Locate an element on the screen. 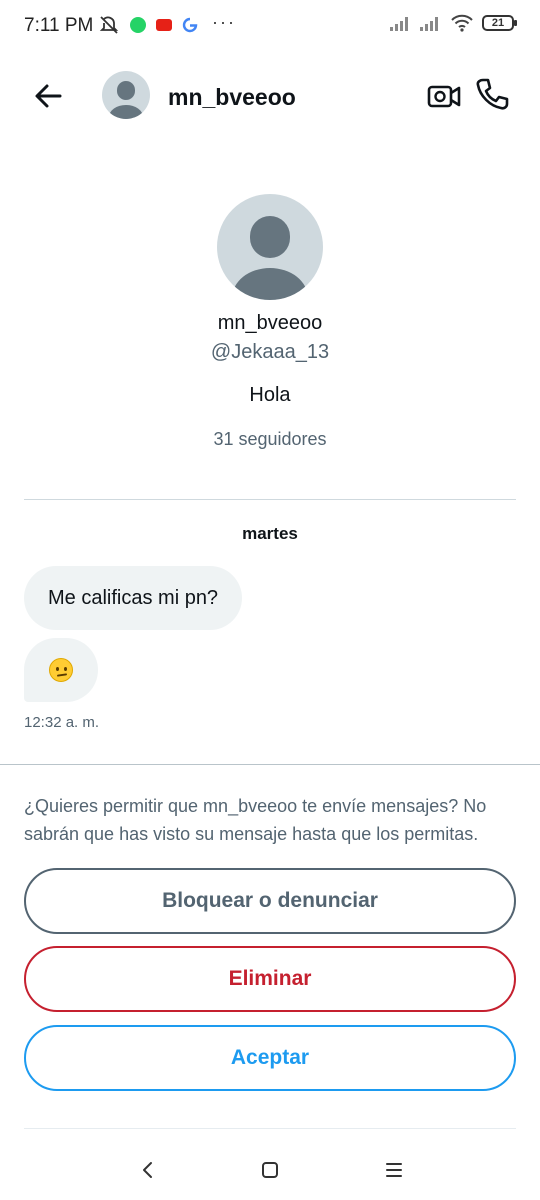 The width and height of the screenshot is (540, 1200). conversation-header: mn_bveeoo is located at coordinates (270, 96).